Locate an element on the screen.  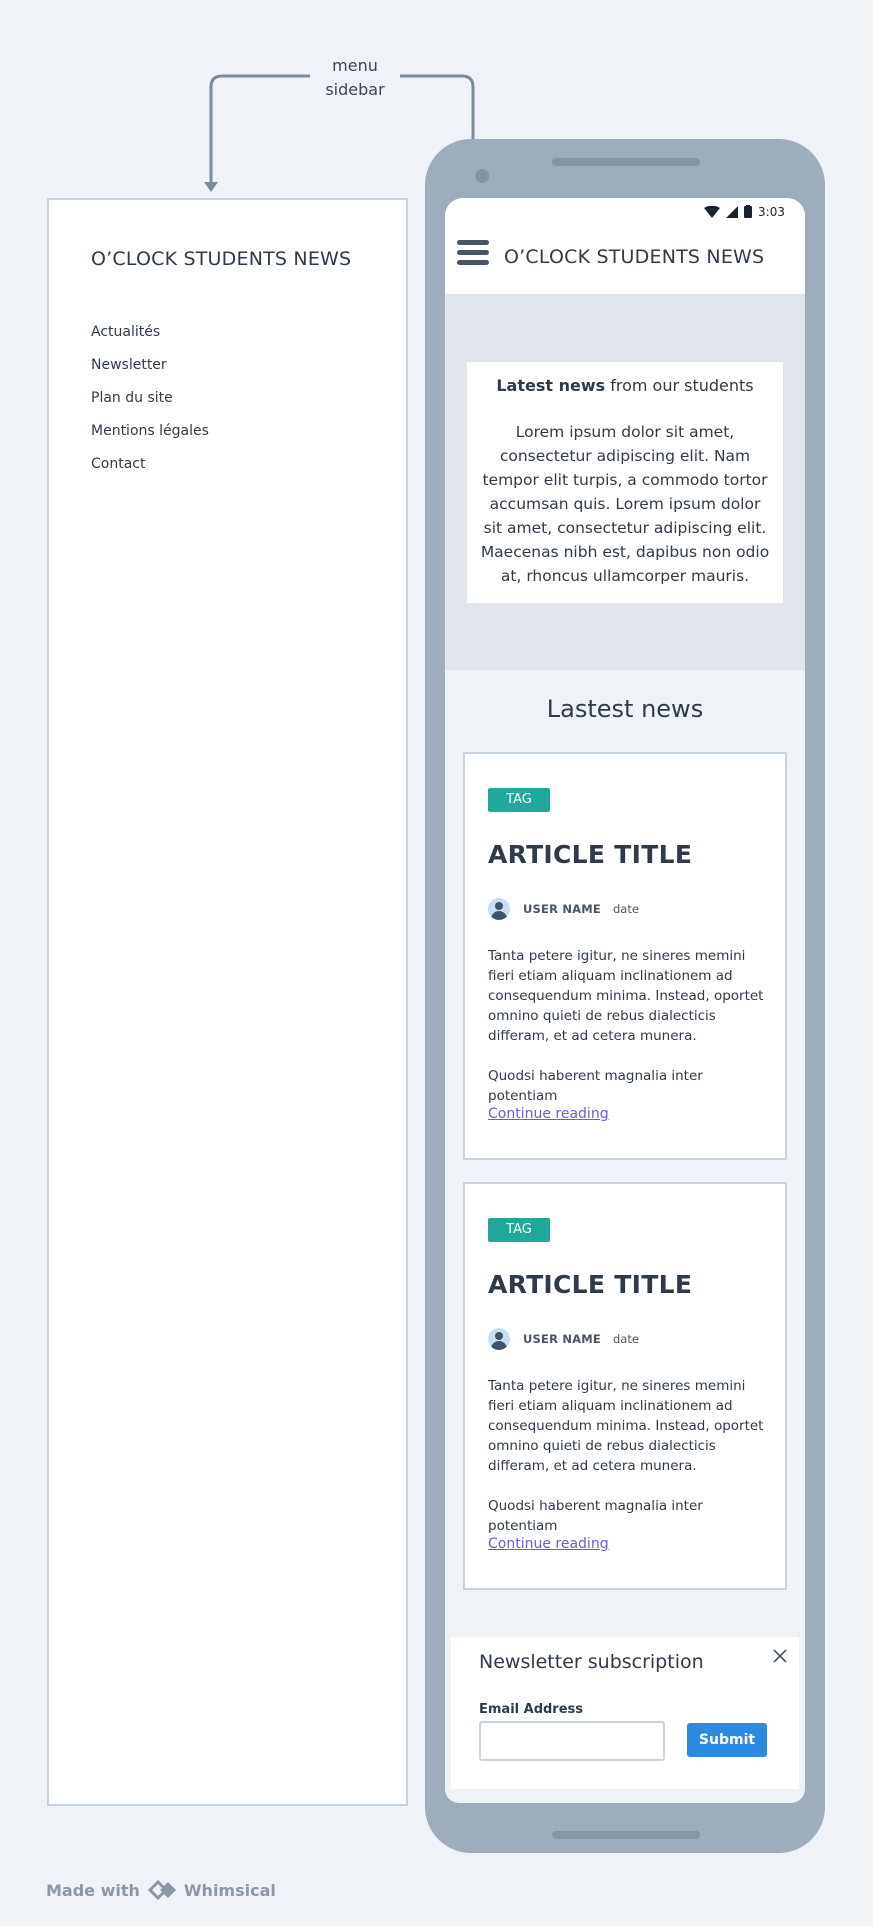
phone-speaker is located at coordinates (626, 162).